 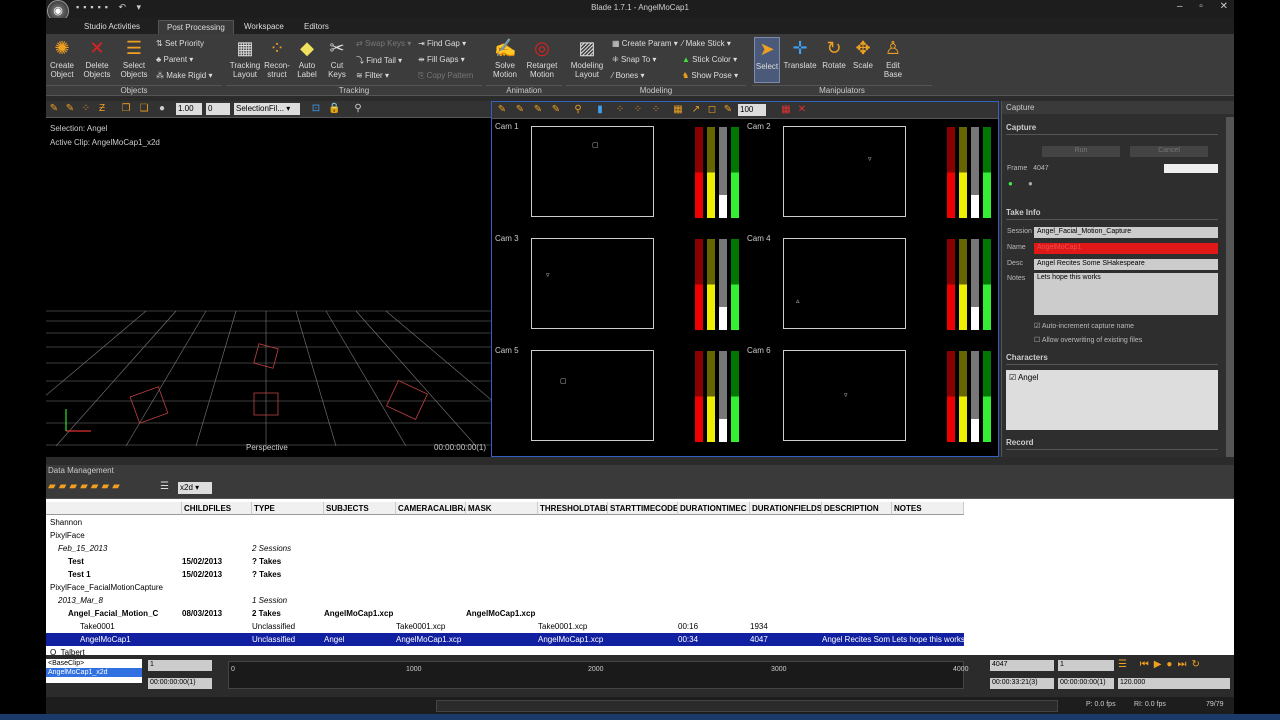 What do you see at coordinates (505, 535) in the screenshot?
I see `table-row: PixylFace` at bounding box center [505, 535].